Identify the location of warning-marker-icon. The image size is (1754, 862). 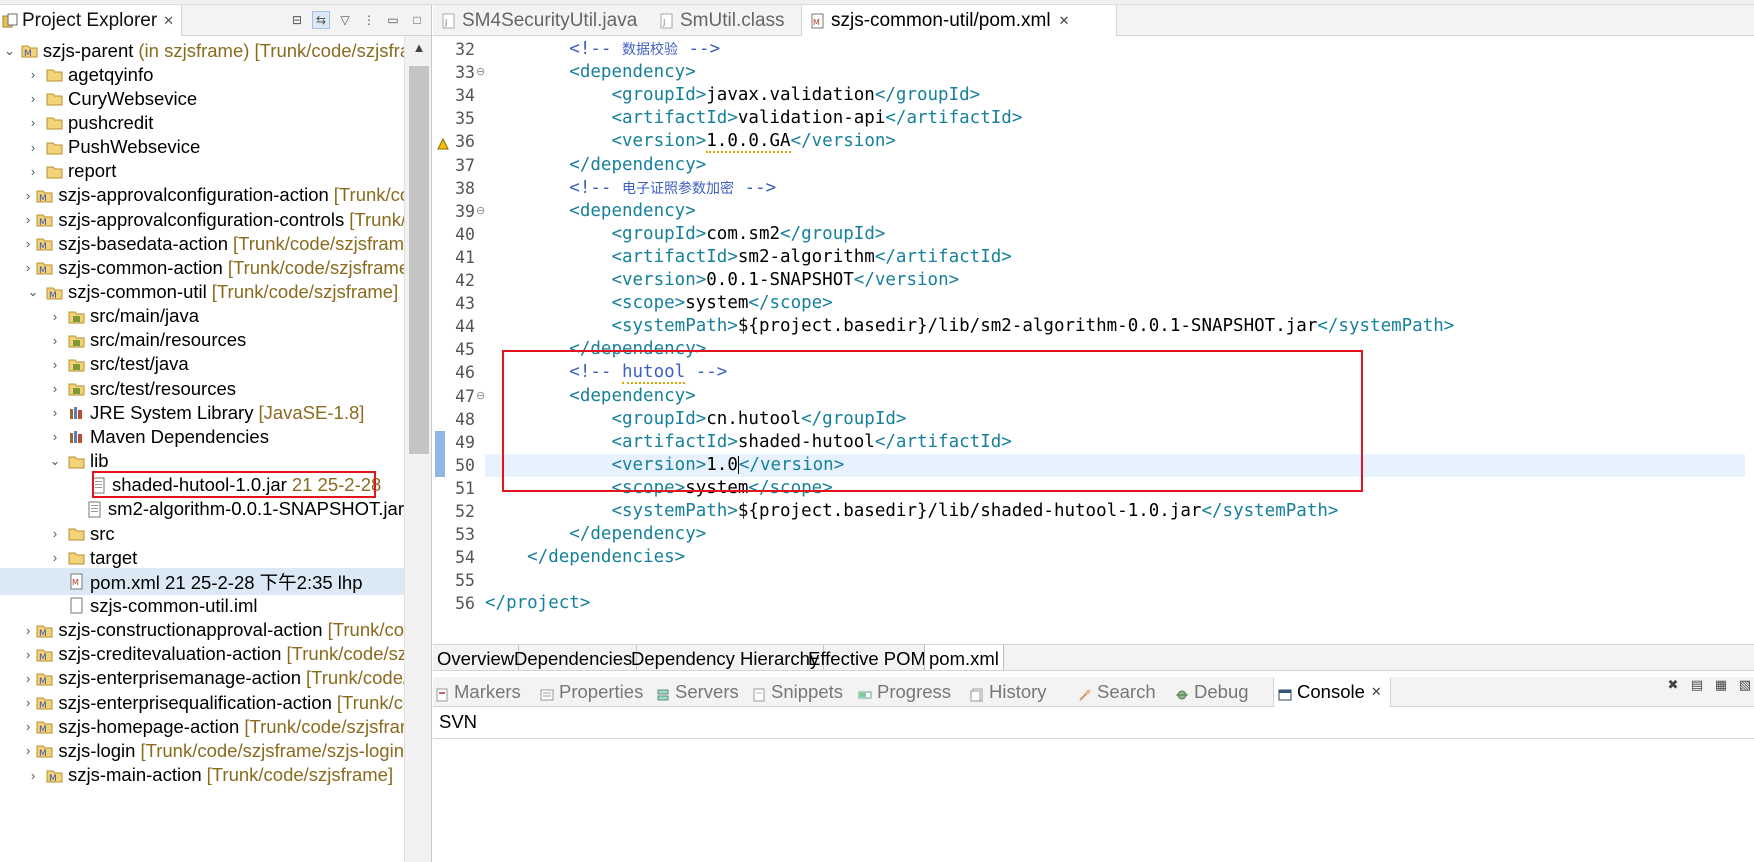
(443, 145).